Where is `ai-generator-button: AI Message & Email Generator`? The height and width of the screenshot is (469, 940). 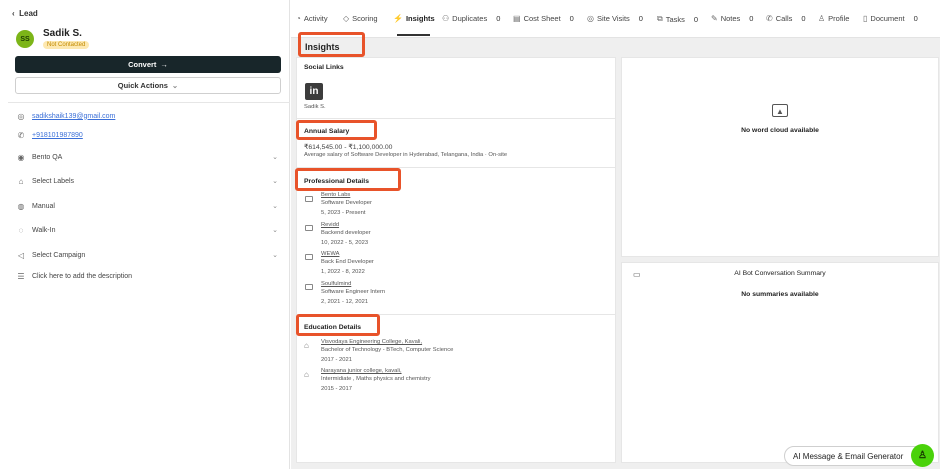 ai-generator-button: AI Message & Email Generator is located at coordinates (858, 456).